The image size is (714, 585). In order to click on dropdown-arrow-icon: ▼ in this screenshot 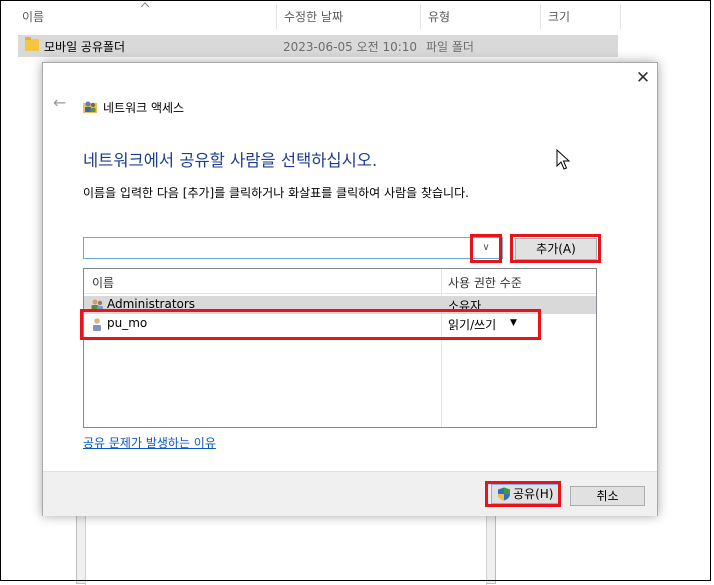, I will do `click(513, 323)`.